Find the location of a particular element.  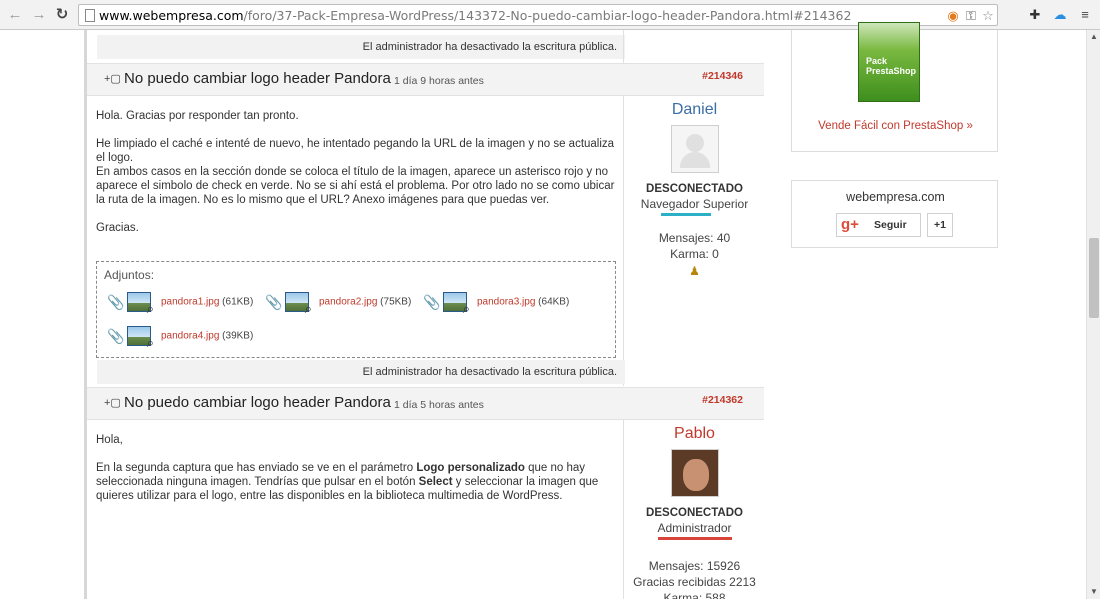

scroll-down-icon: ▼ is located at coordinates (1093, 592).